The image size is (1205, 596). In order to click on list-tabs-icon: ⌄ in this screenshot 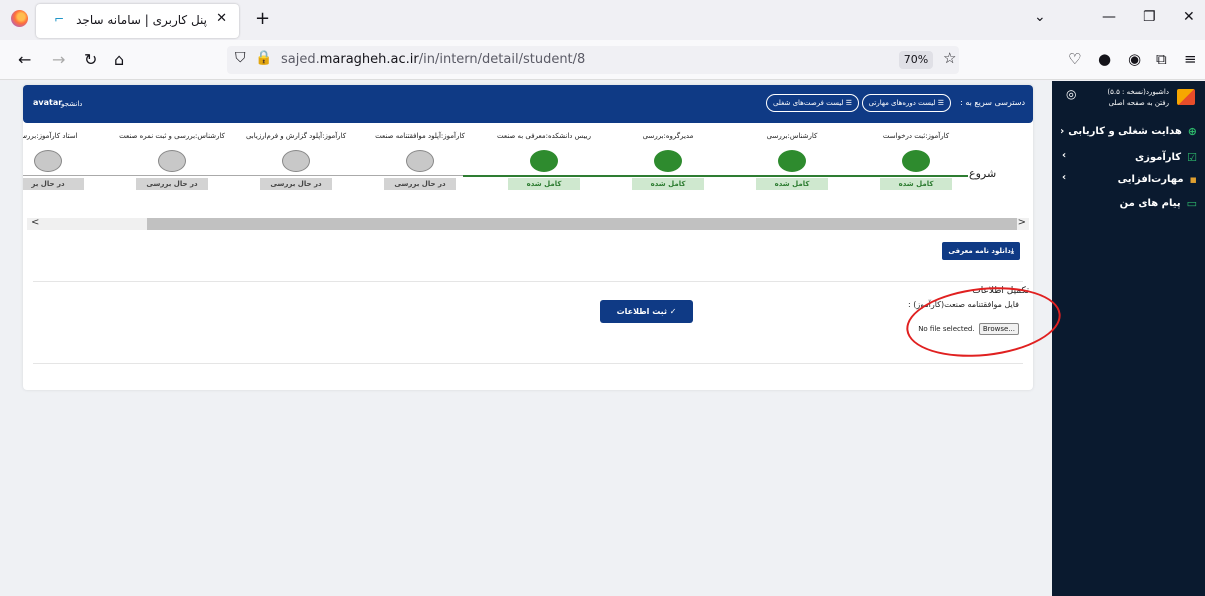, I will do `click(1040, 17)`.